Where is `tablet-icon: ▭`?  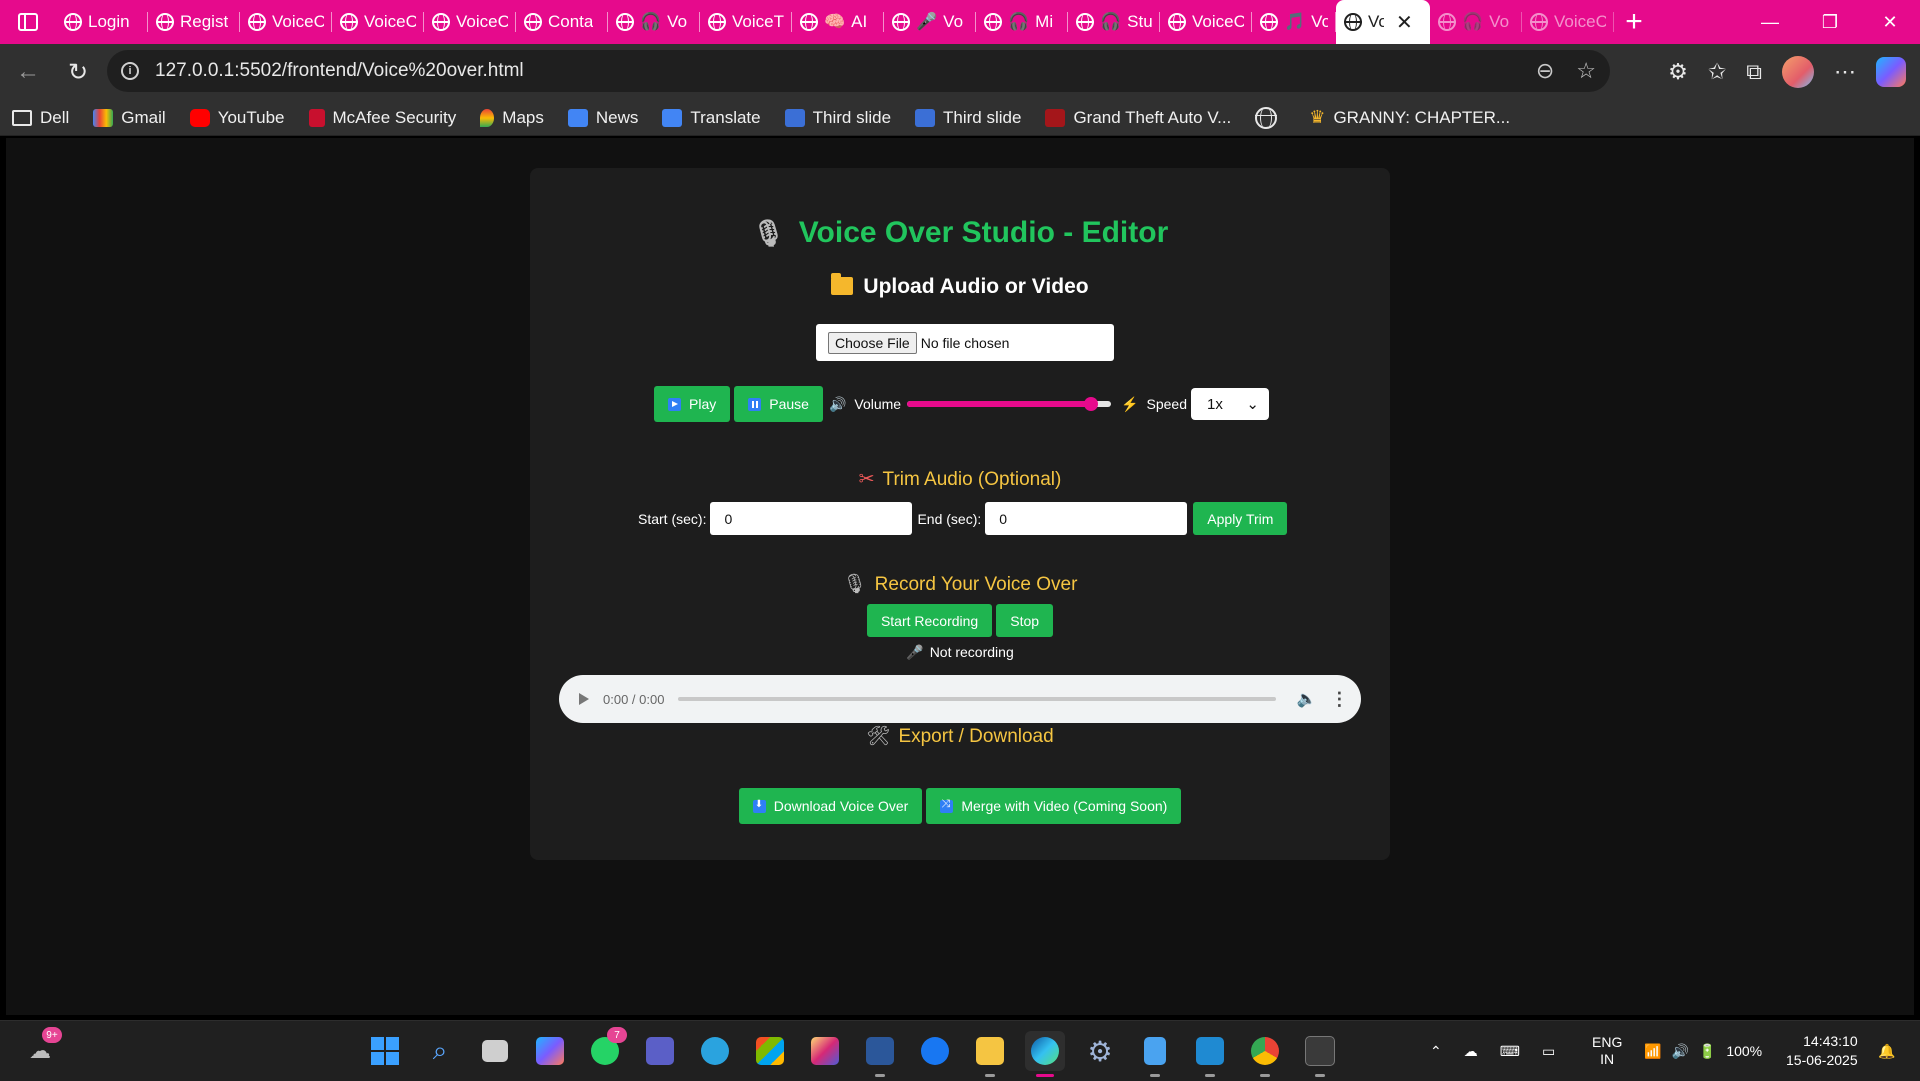
tablet-icon: ▭ is located at coordinates (1548, 1051).